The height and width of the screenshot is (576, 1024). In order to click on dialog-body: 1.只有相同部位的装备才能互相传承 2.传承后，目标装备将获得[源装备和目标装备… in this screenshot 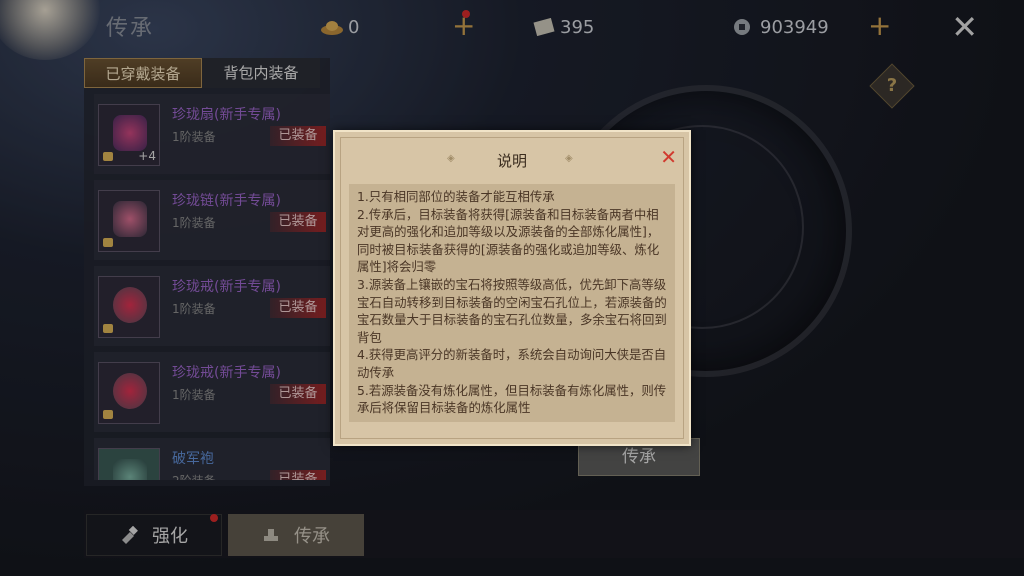, I will do `click(512, 303)`.